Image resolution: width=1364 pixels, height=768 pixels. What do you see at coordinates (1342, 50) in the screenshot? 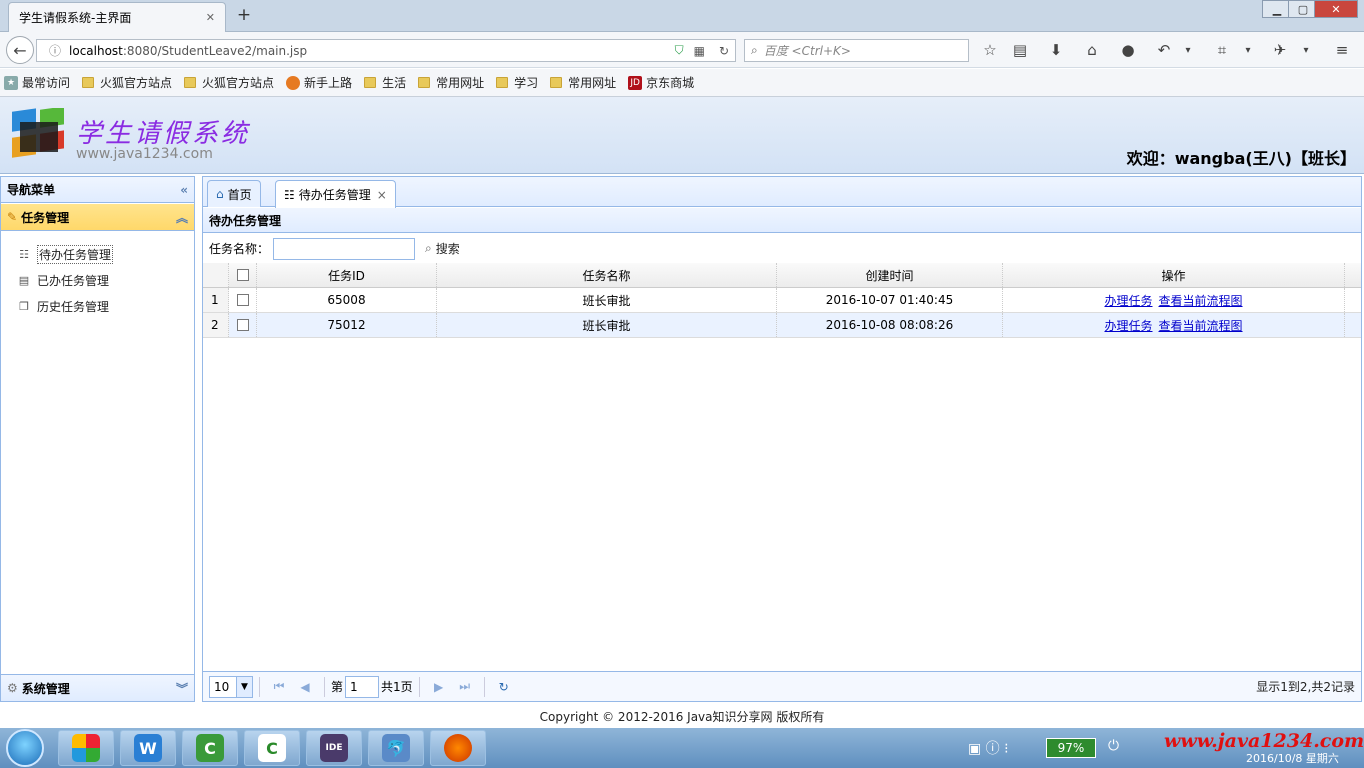
I see `menu-icon: ≡` at bounding box center [1342, 50].